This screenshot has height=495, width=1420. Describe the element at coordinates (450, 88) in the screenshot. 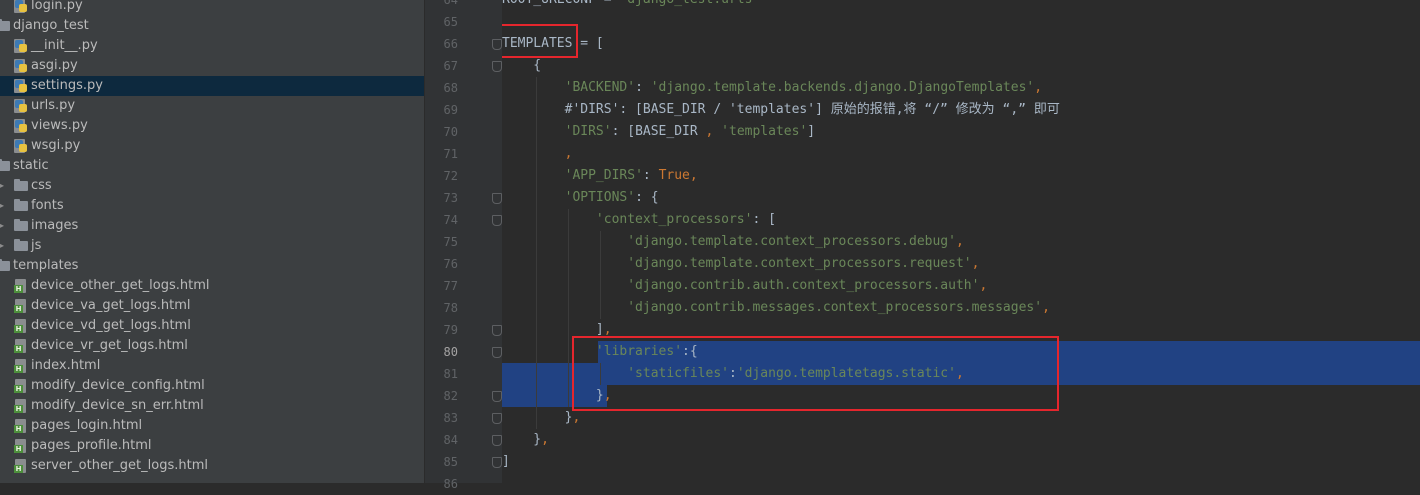

I see `line-number: 68` at that location.